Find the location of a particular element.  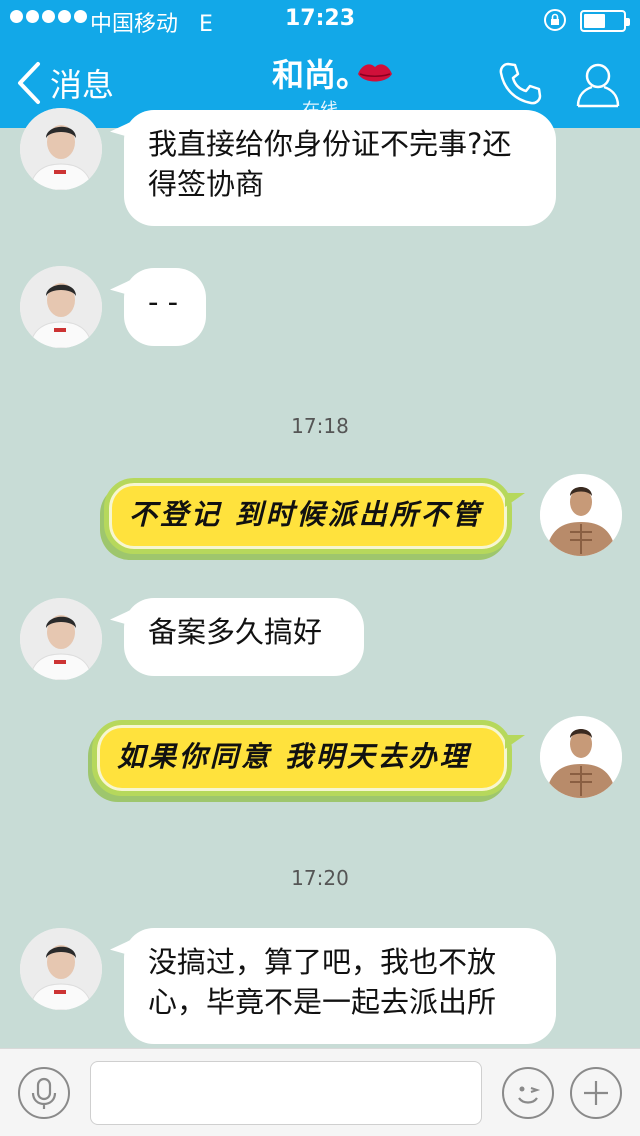

battery-icon is located at coordinates (605, 21).